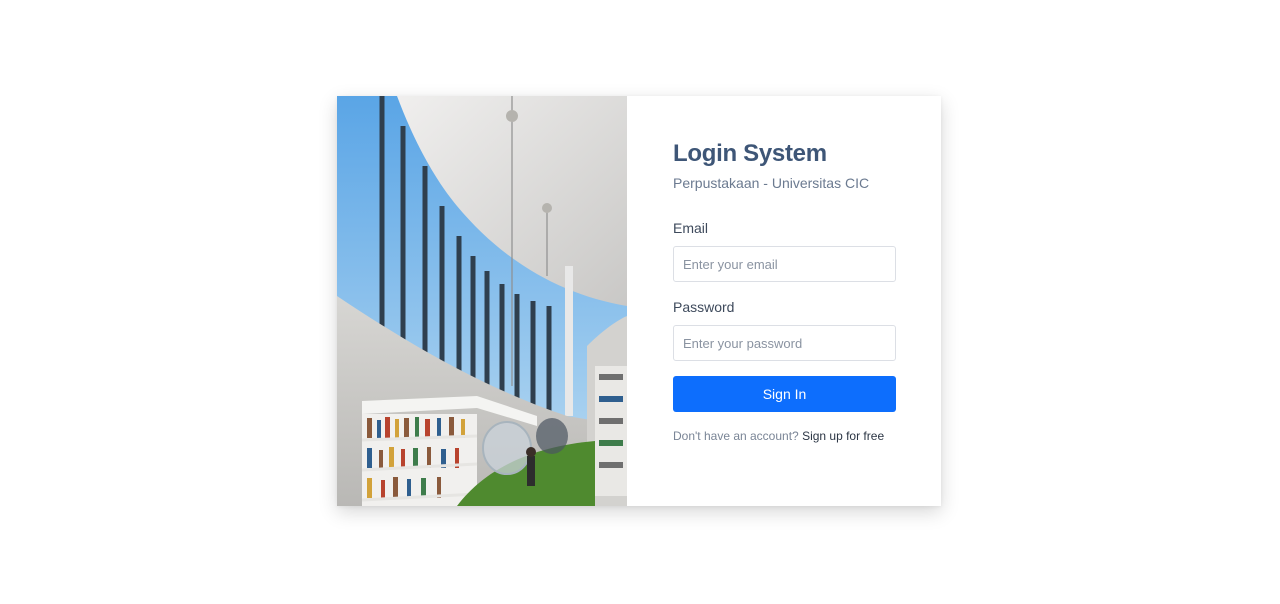 The height and width of the screenshot is (604, 1280). What do you see at coordinates (750, 153) in the screenshot?
I see `login-title: Login System` at bounding box center [750, 153].